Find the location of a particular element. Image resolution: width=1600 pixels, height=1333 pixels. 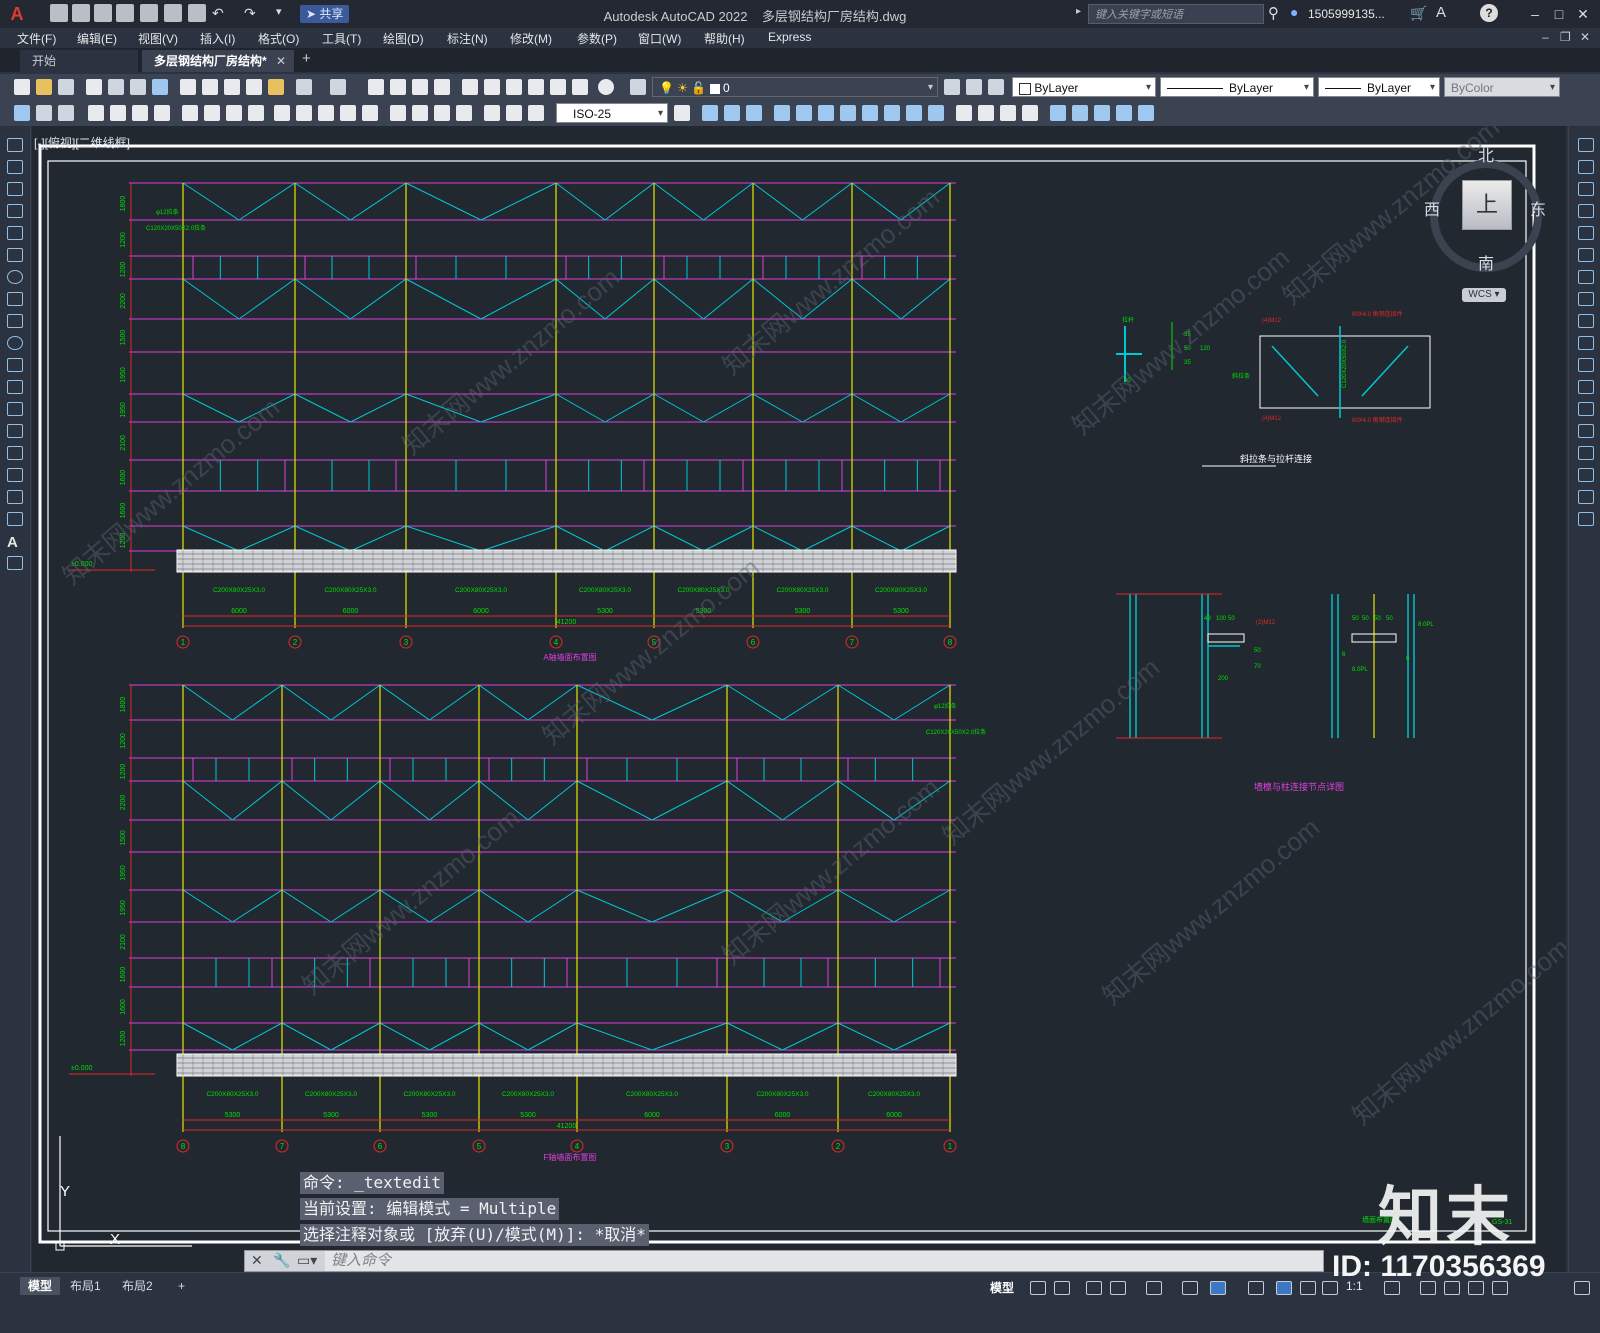

menu-edit: 编辑(E) is located at coordinates (97, 38).